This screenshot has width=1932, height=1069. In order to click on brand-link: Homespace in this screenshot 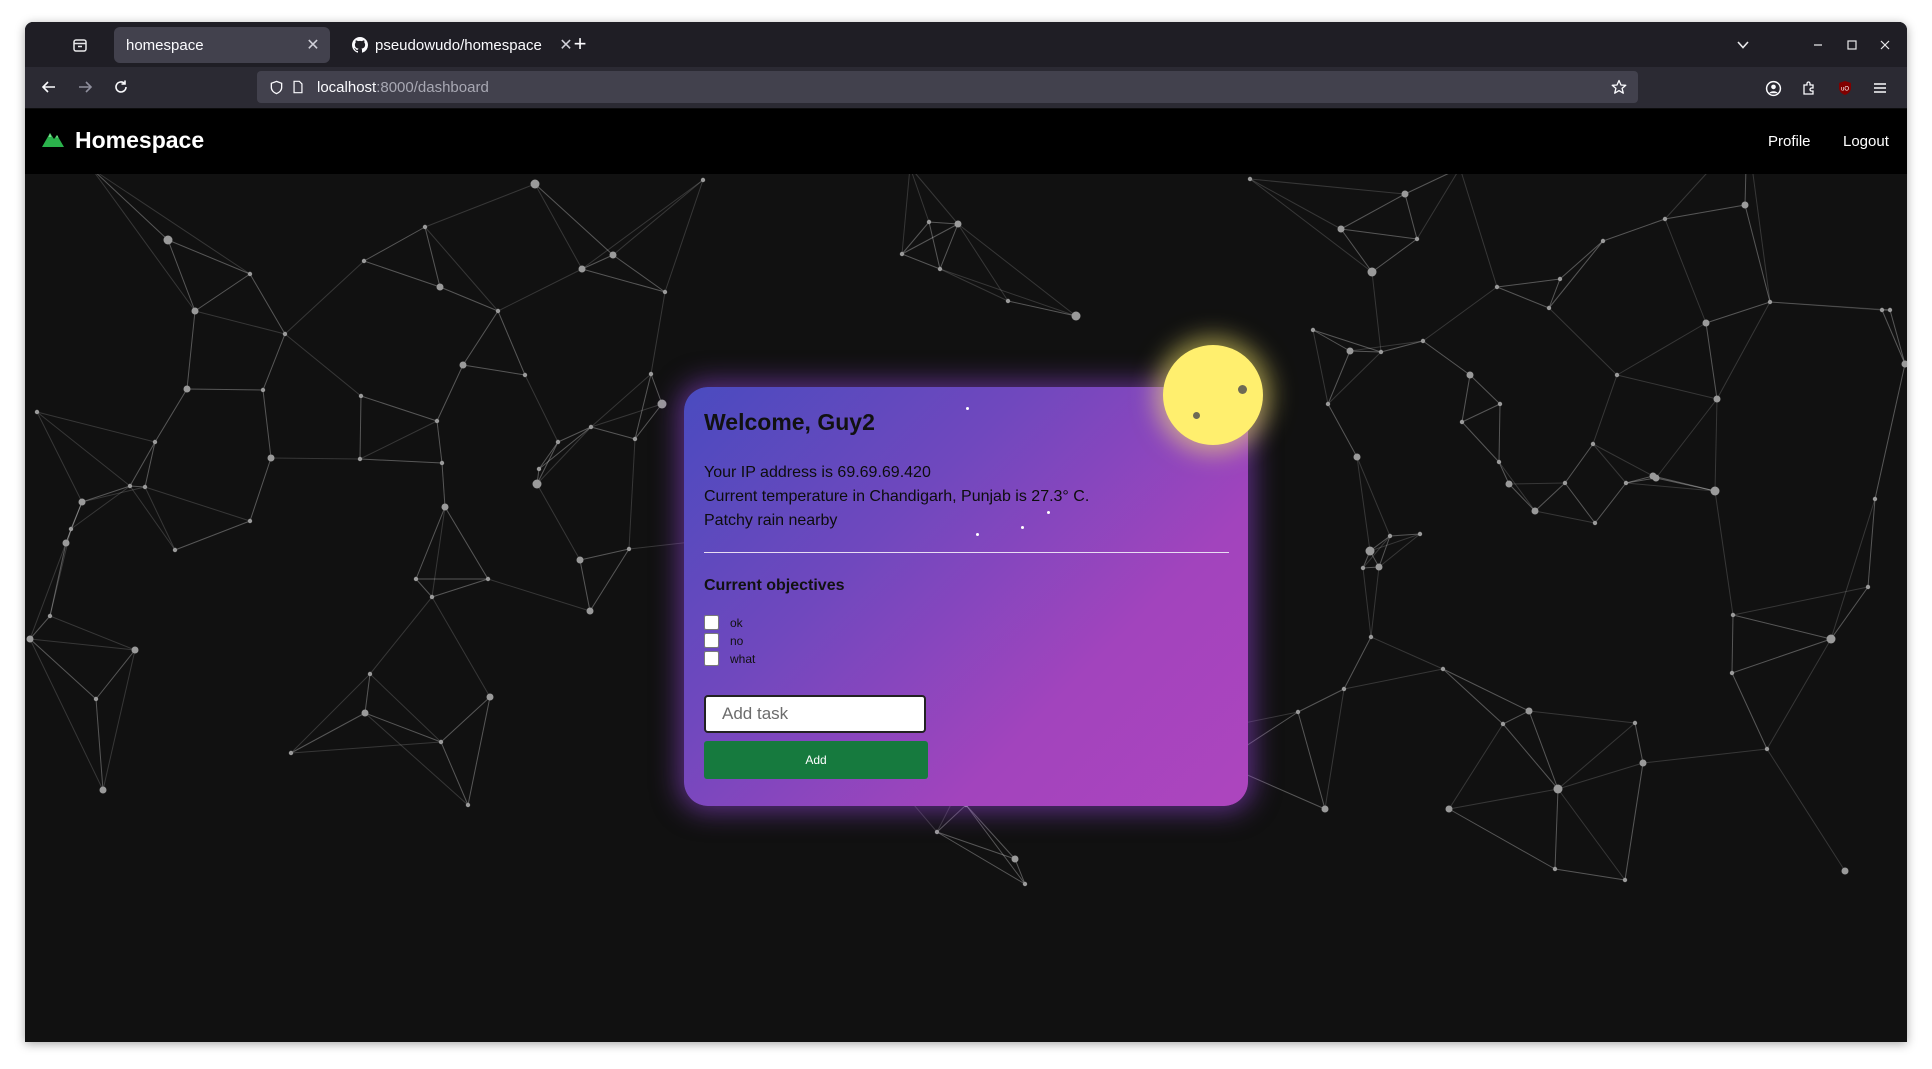, I will do `click(122, 140)`.